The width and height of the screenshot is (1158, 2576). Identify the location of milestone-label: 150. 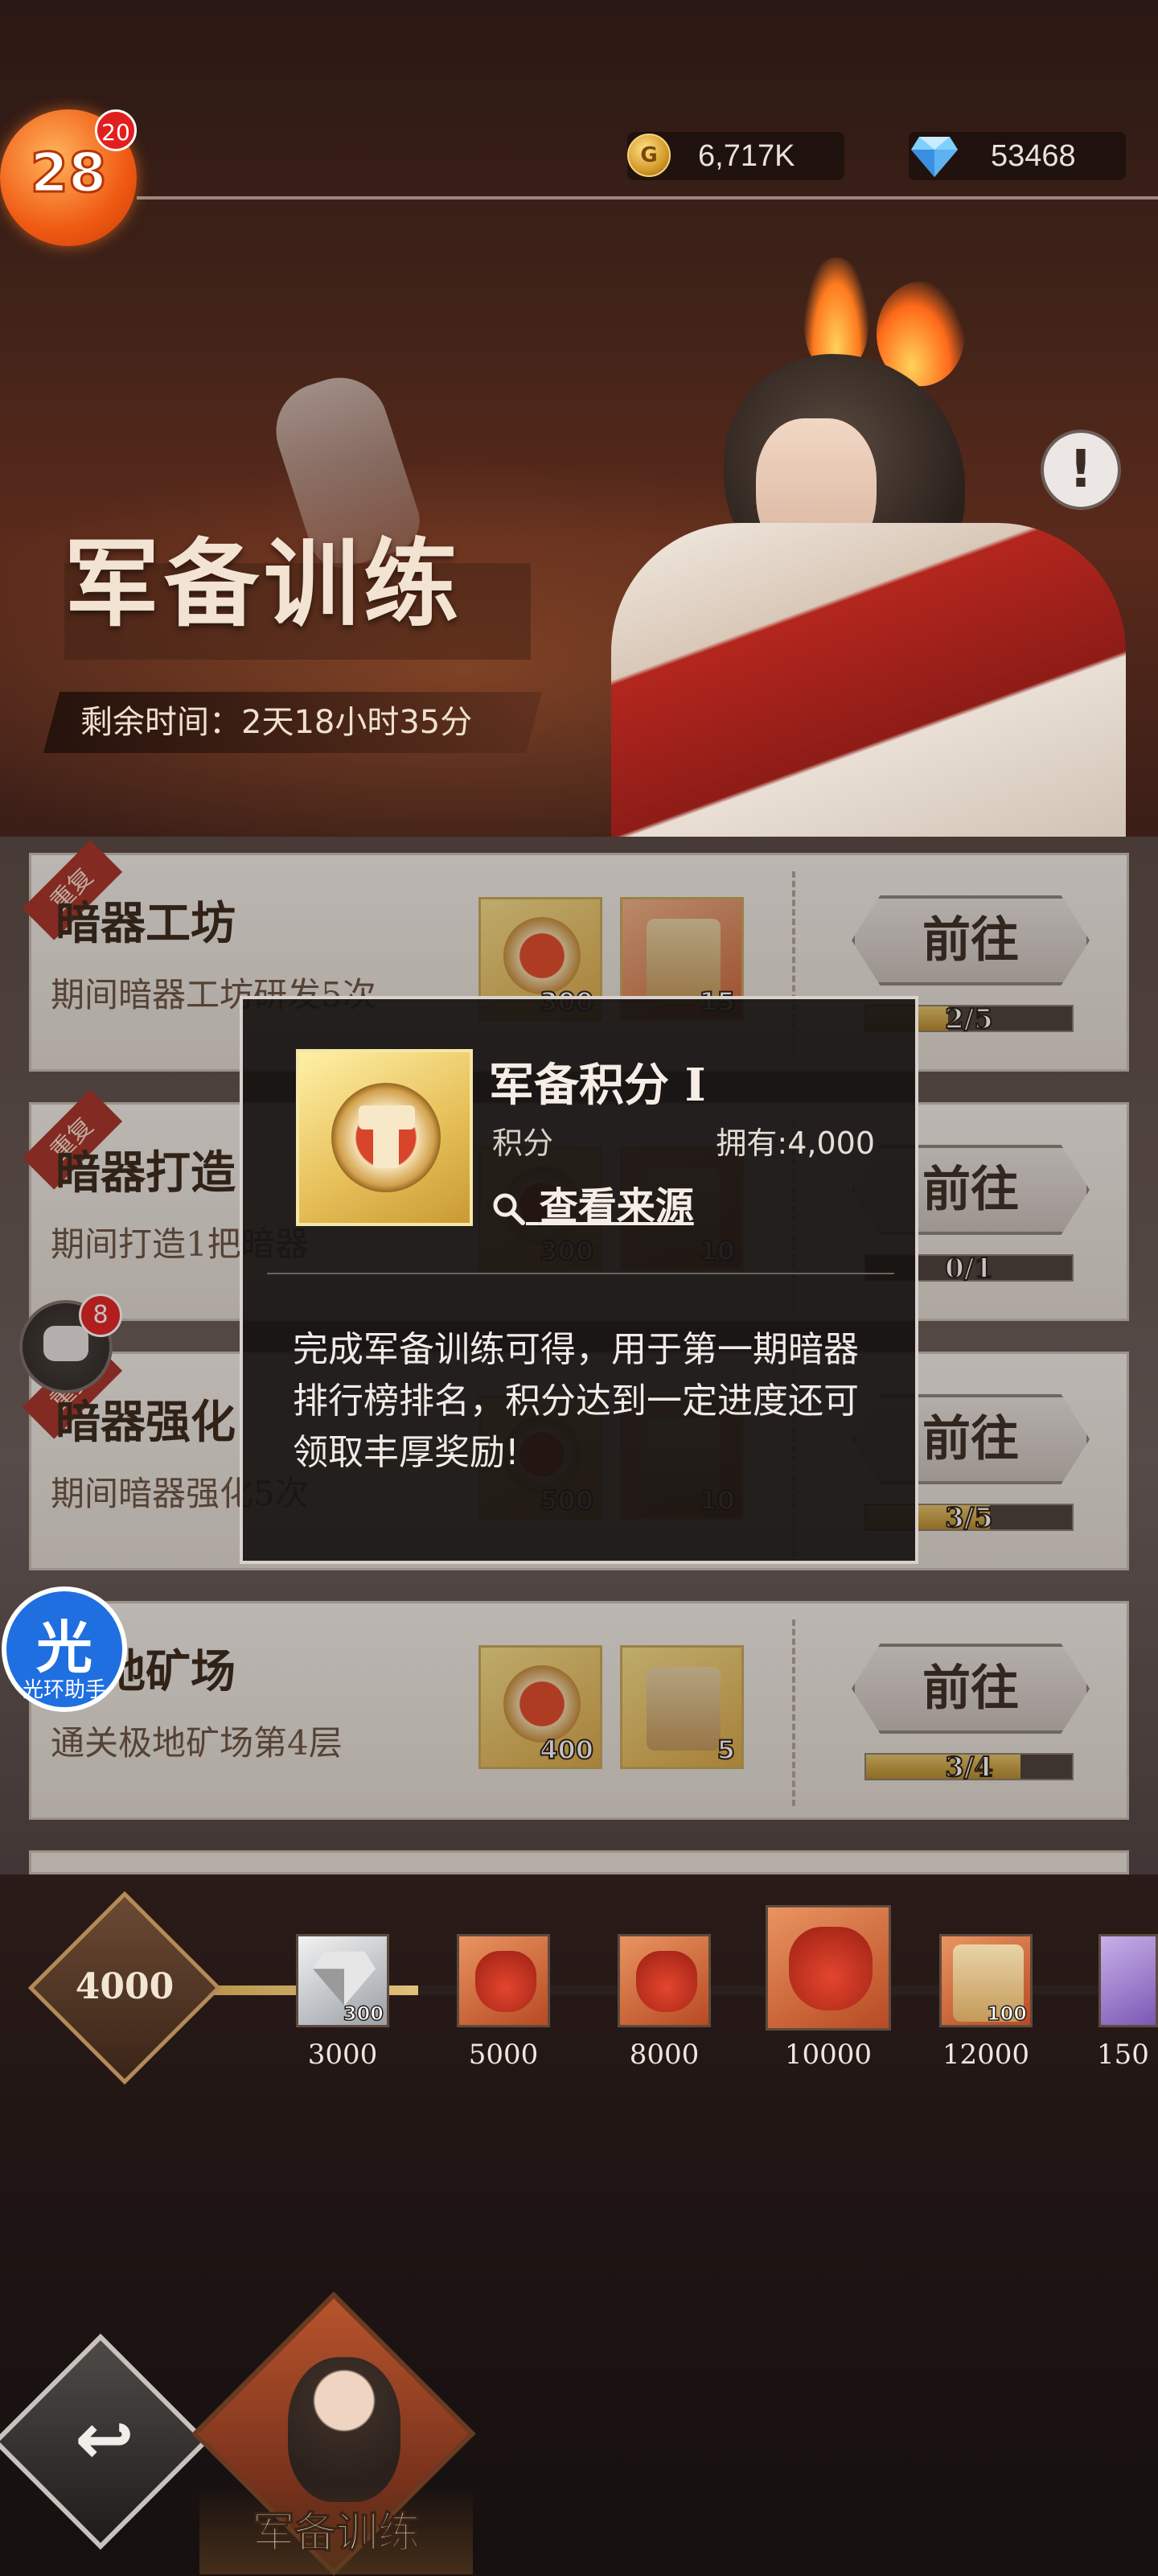
(1123, 2055).